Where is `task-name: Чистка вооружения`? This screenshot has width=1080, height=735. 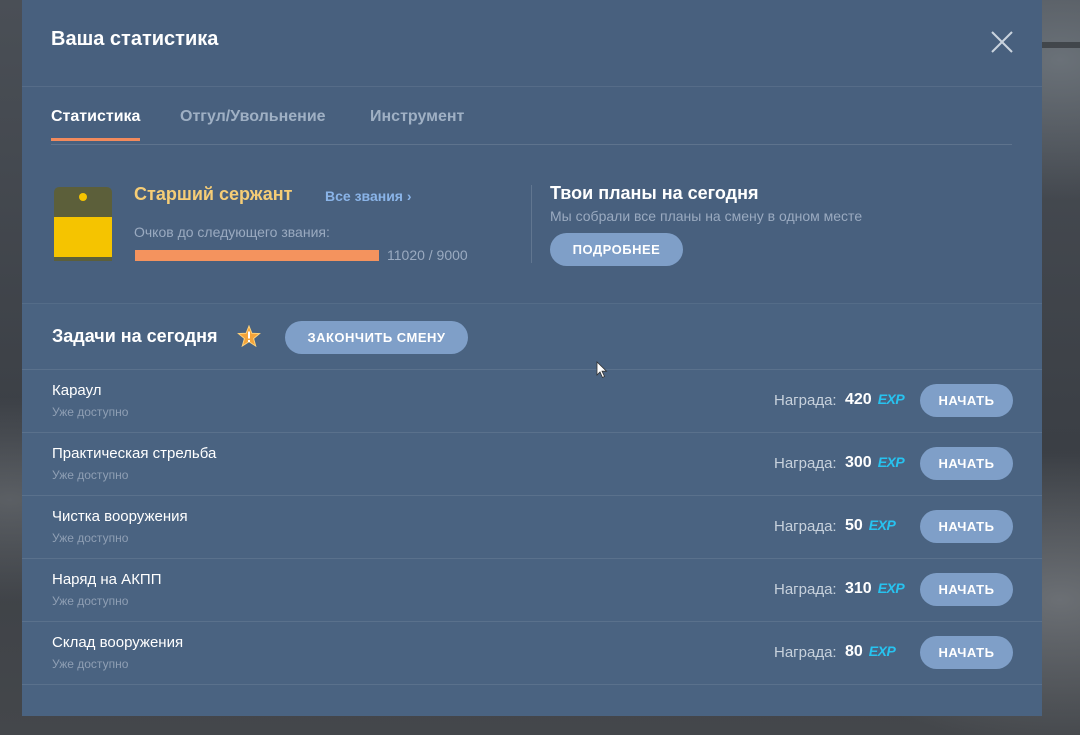 task-name: Чистка вооружения is located at coordinates (120, 516).